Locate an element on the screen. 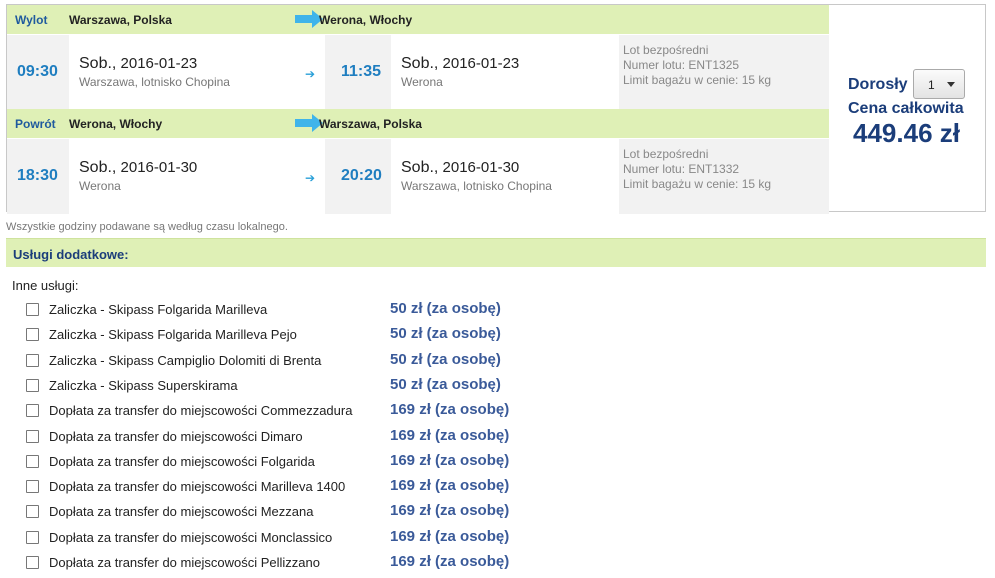  service-name: Zaliczka - Skipass Superskirama is located at coordinates (143, 385).